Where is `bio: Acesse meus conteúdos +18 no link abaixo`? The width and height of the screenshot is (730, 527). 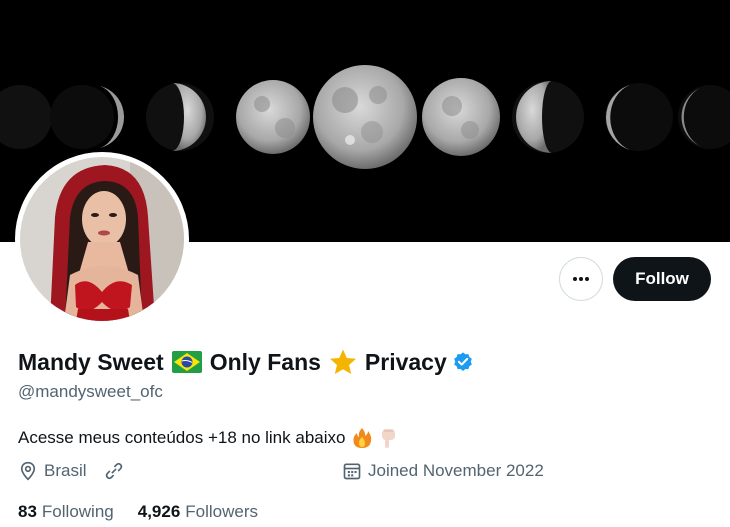
bio: Acesse meus conteúdos +18 no link abaixo is located at coordinates (208, 438).